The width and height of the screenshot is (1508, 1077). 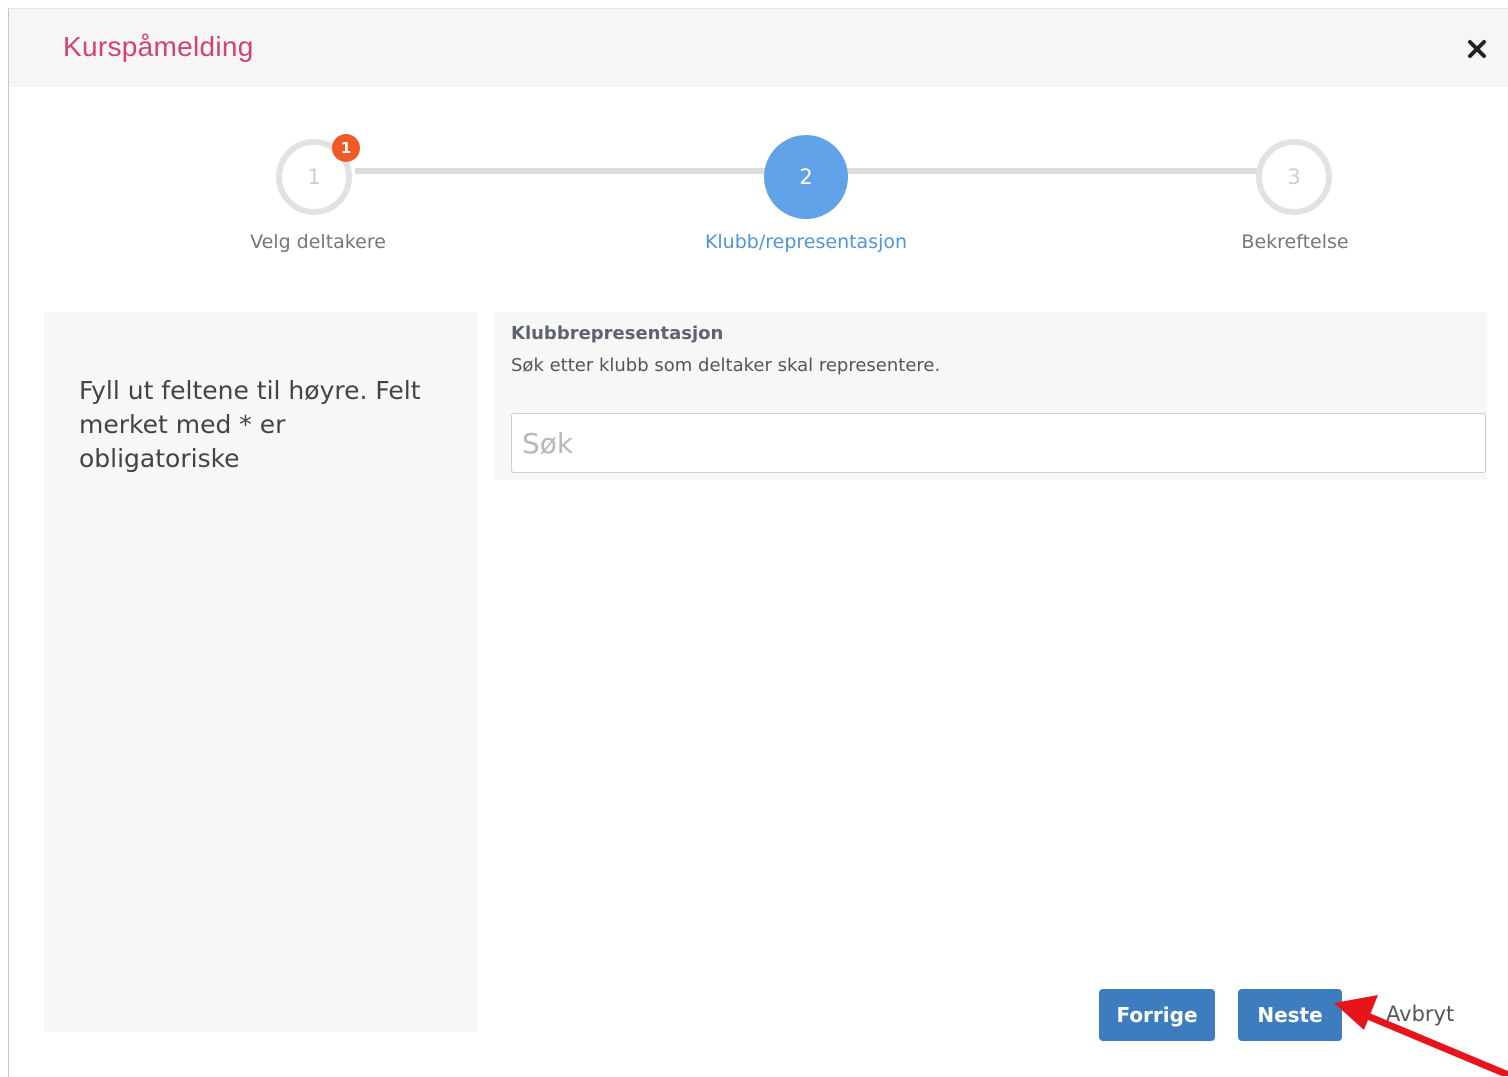 What do you see at coordinates (758, 48) in the screenshot?
I see `modal-header: Kurspåmelding` at bounding box center [758, 48].